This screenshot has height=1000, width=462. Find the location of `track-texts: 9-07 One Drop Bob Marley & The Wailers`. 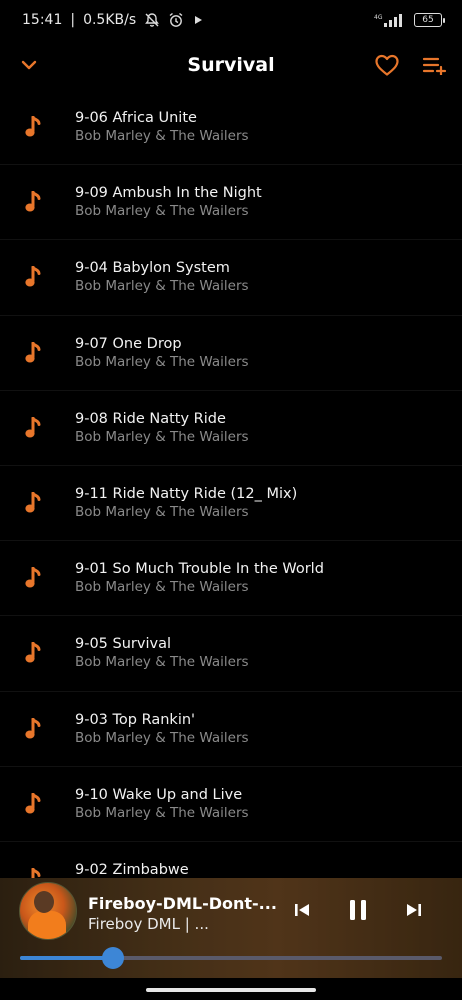

track-texts: 9-07 One Drop Bob Marley & The Wailers is located at coordinates (162, 353).